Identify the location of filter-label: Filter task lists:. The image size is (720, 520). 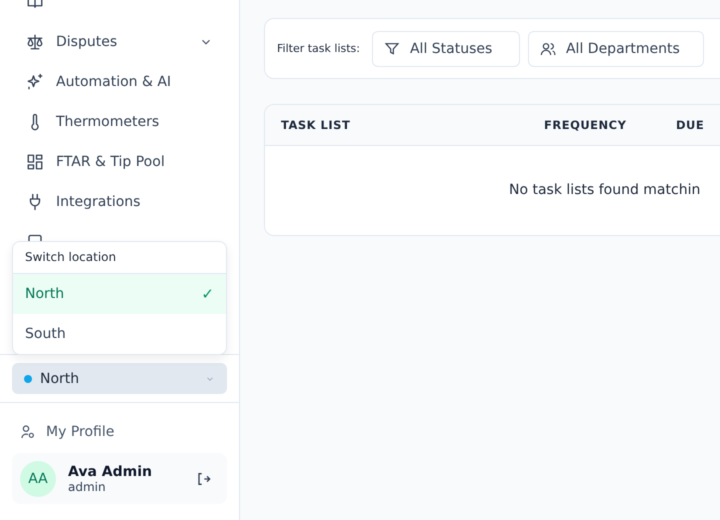
(318, 48).